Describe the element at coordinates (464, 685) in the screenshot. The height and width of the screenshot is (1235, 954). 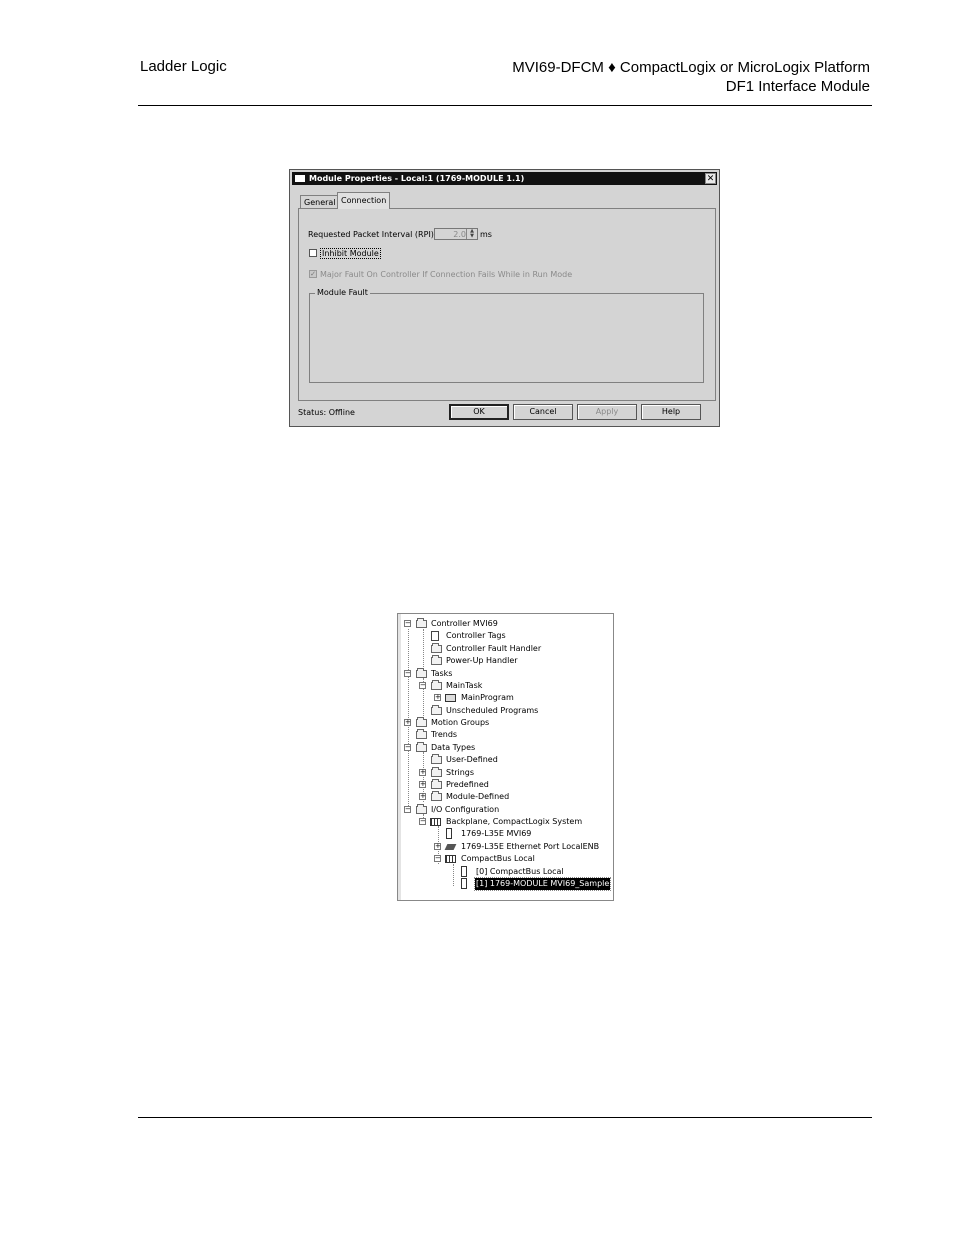
I see `tree-item-label: MainTask` at that location.